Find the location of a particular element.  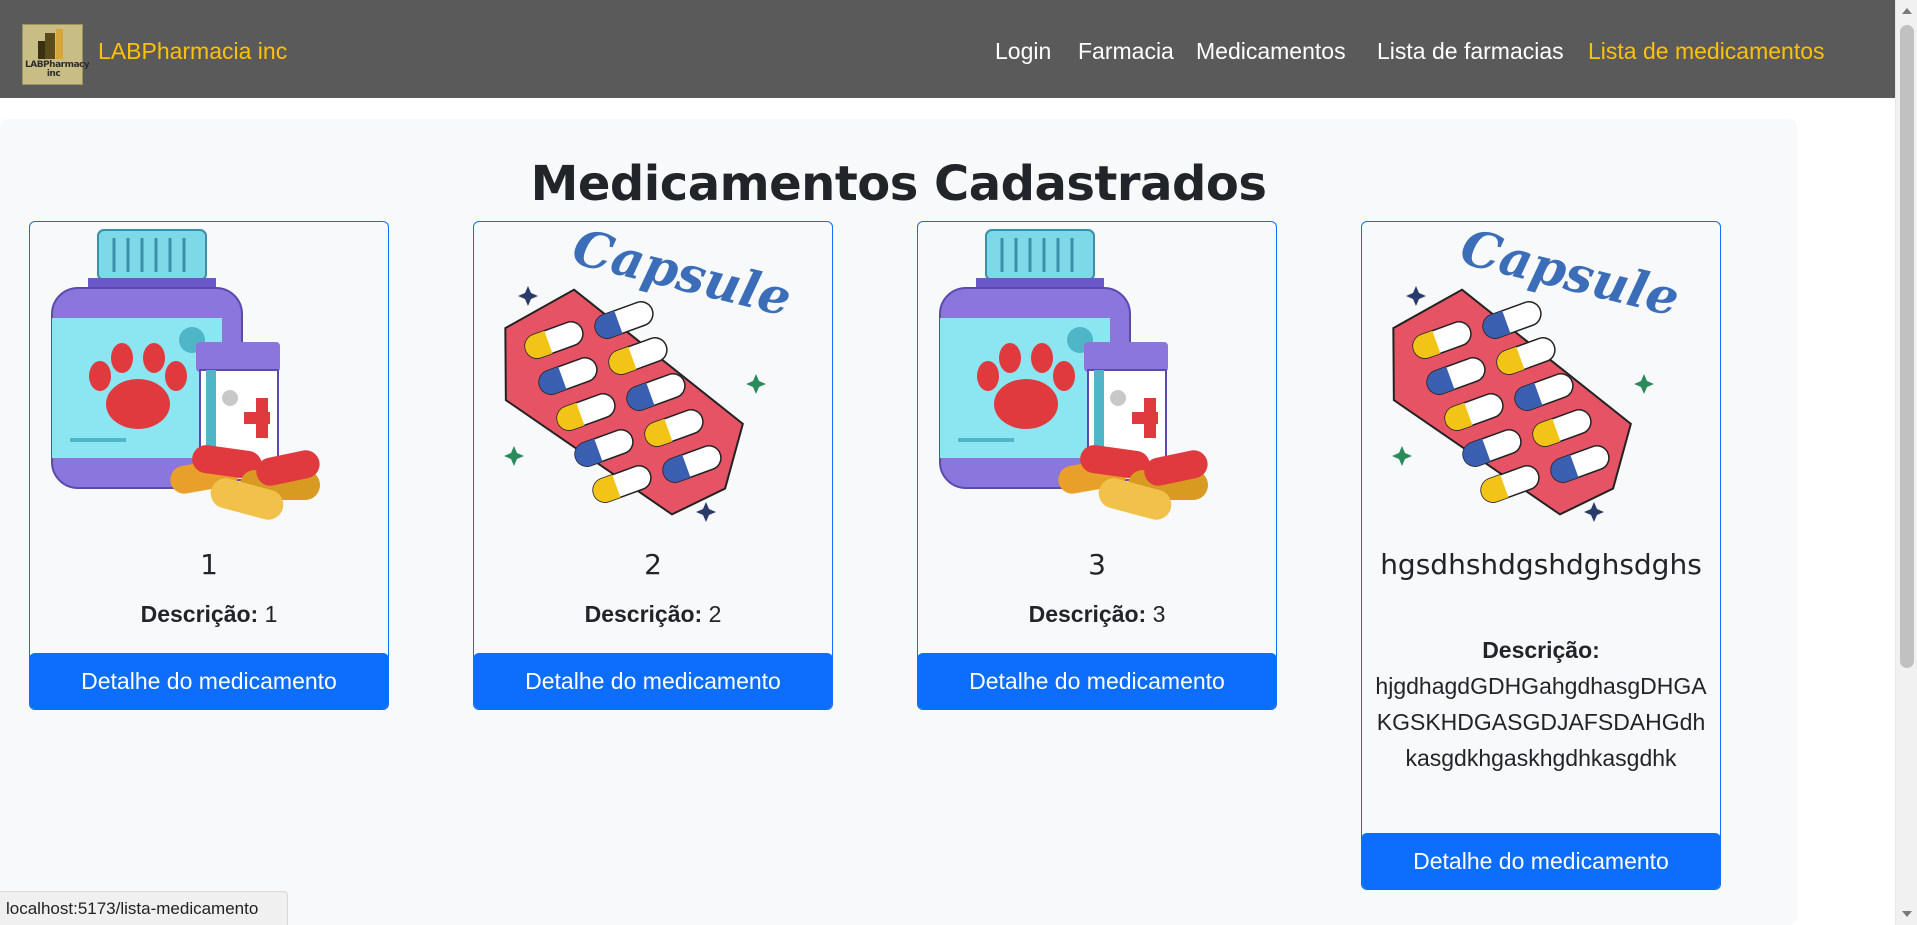

scroll-down-arrow-icon is located at coordinates (1907, 914).